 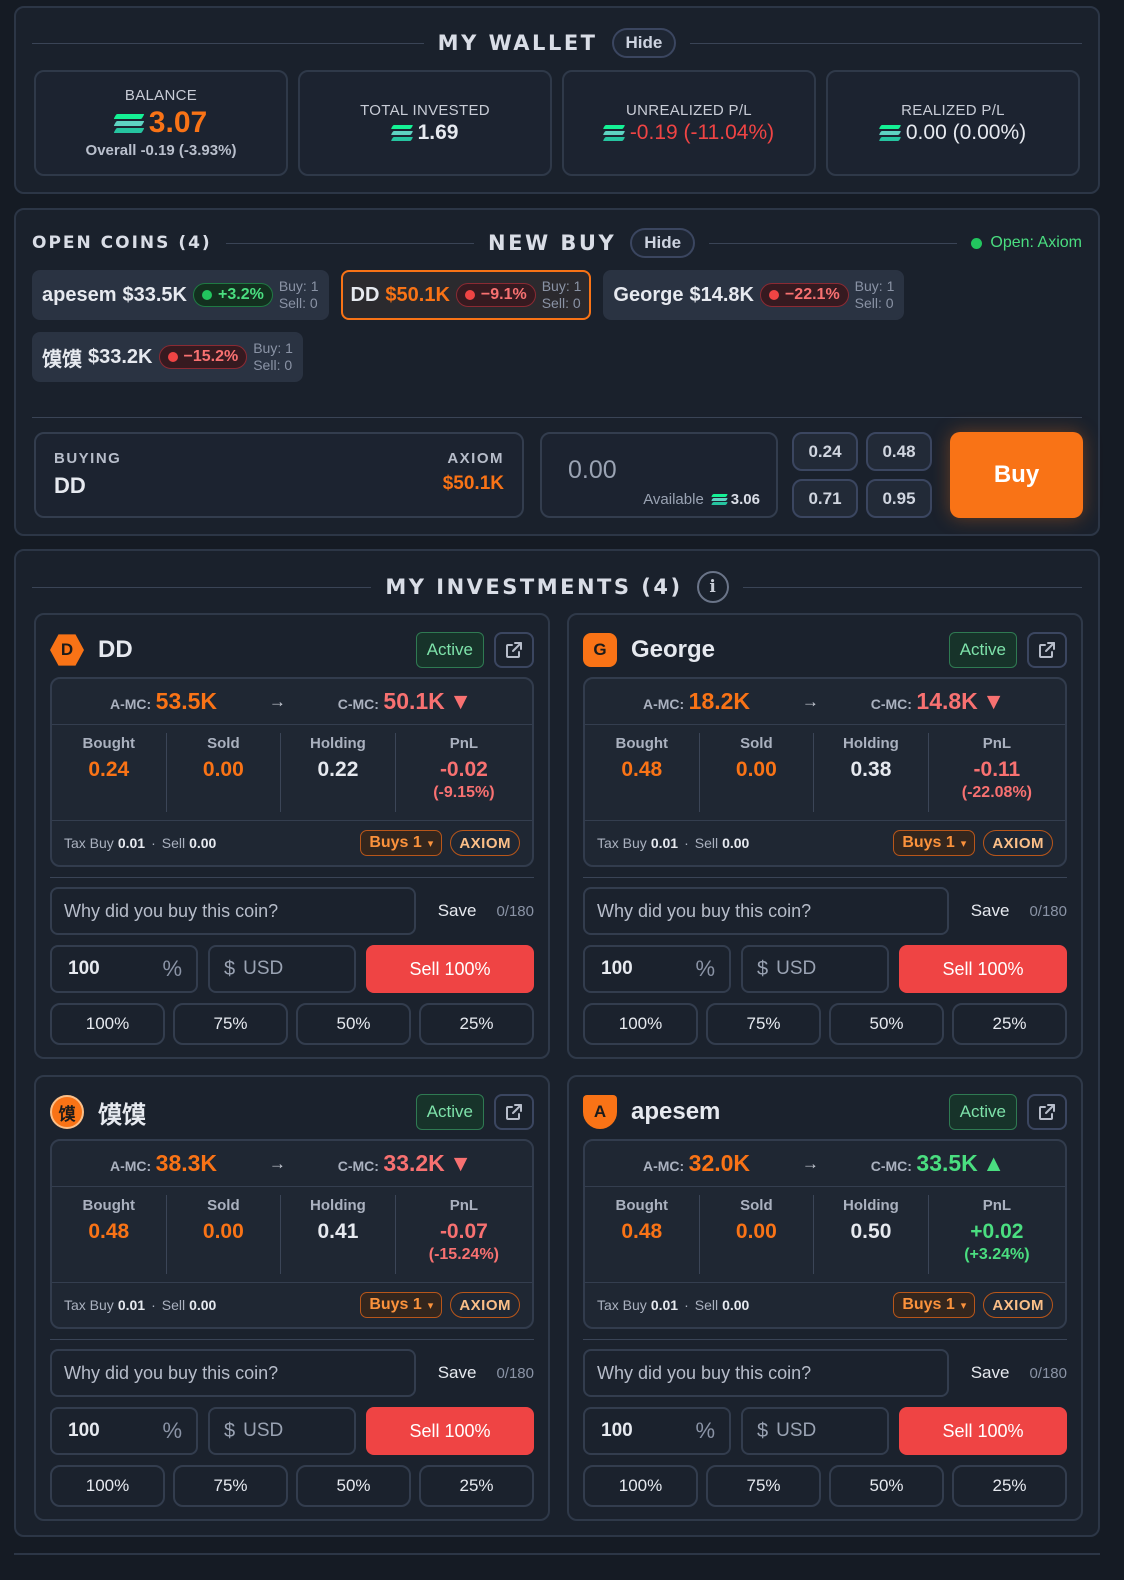 What do you see at coordinates (1016, 475) in the screenshot?
I see `buy-button: Buy` at bounding box center [1016, 475].